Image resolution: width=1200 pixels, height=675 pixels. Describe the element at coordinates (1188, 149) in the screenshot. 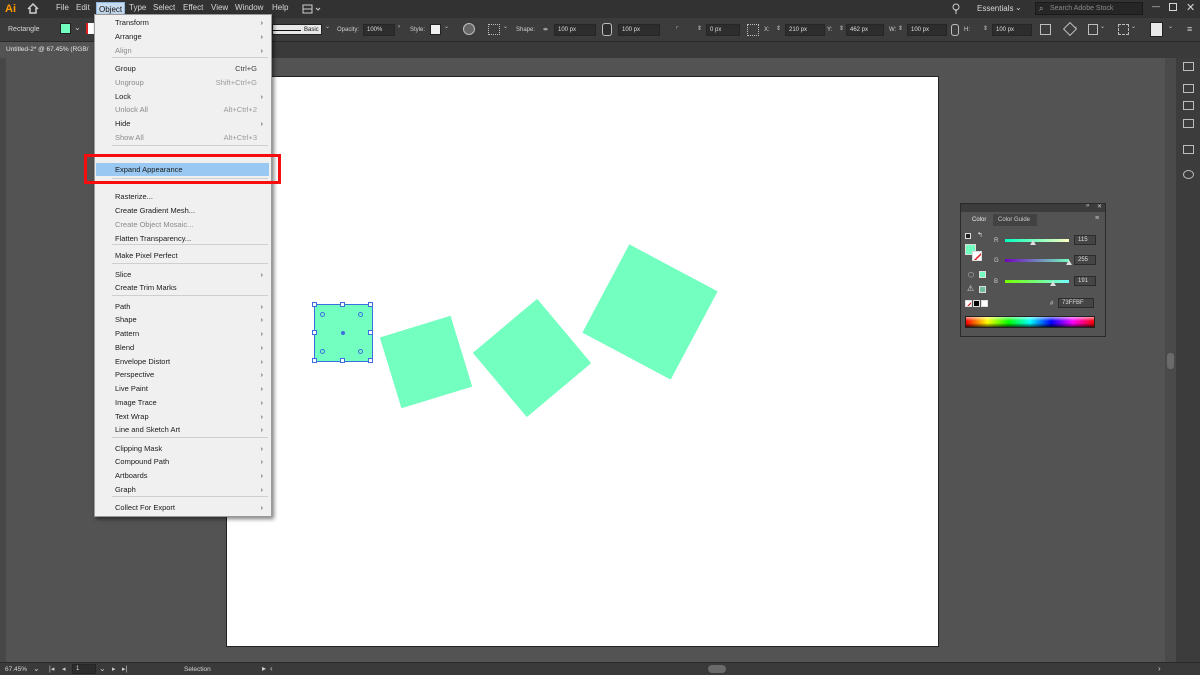

I see `align-panel-icon` at that location.